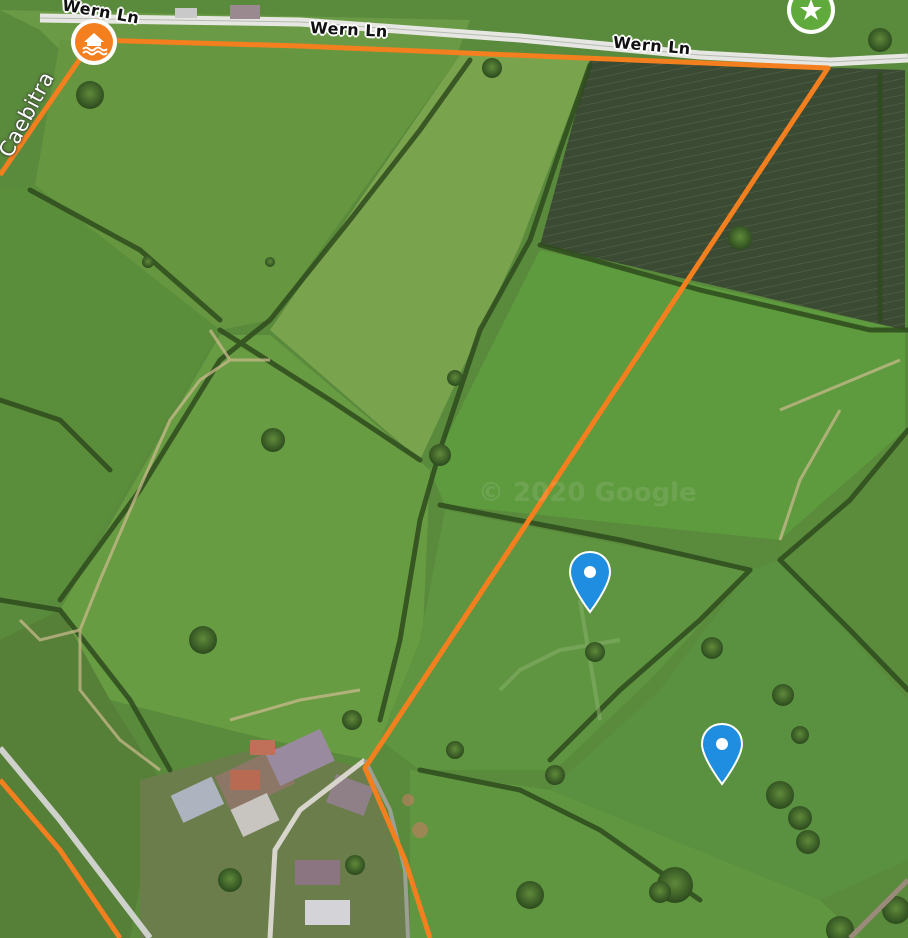  I want to click on house-water-icon, so click(94, 44).